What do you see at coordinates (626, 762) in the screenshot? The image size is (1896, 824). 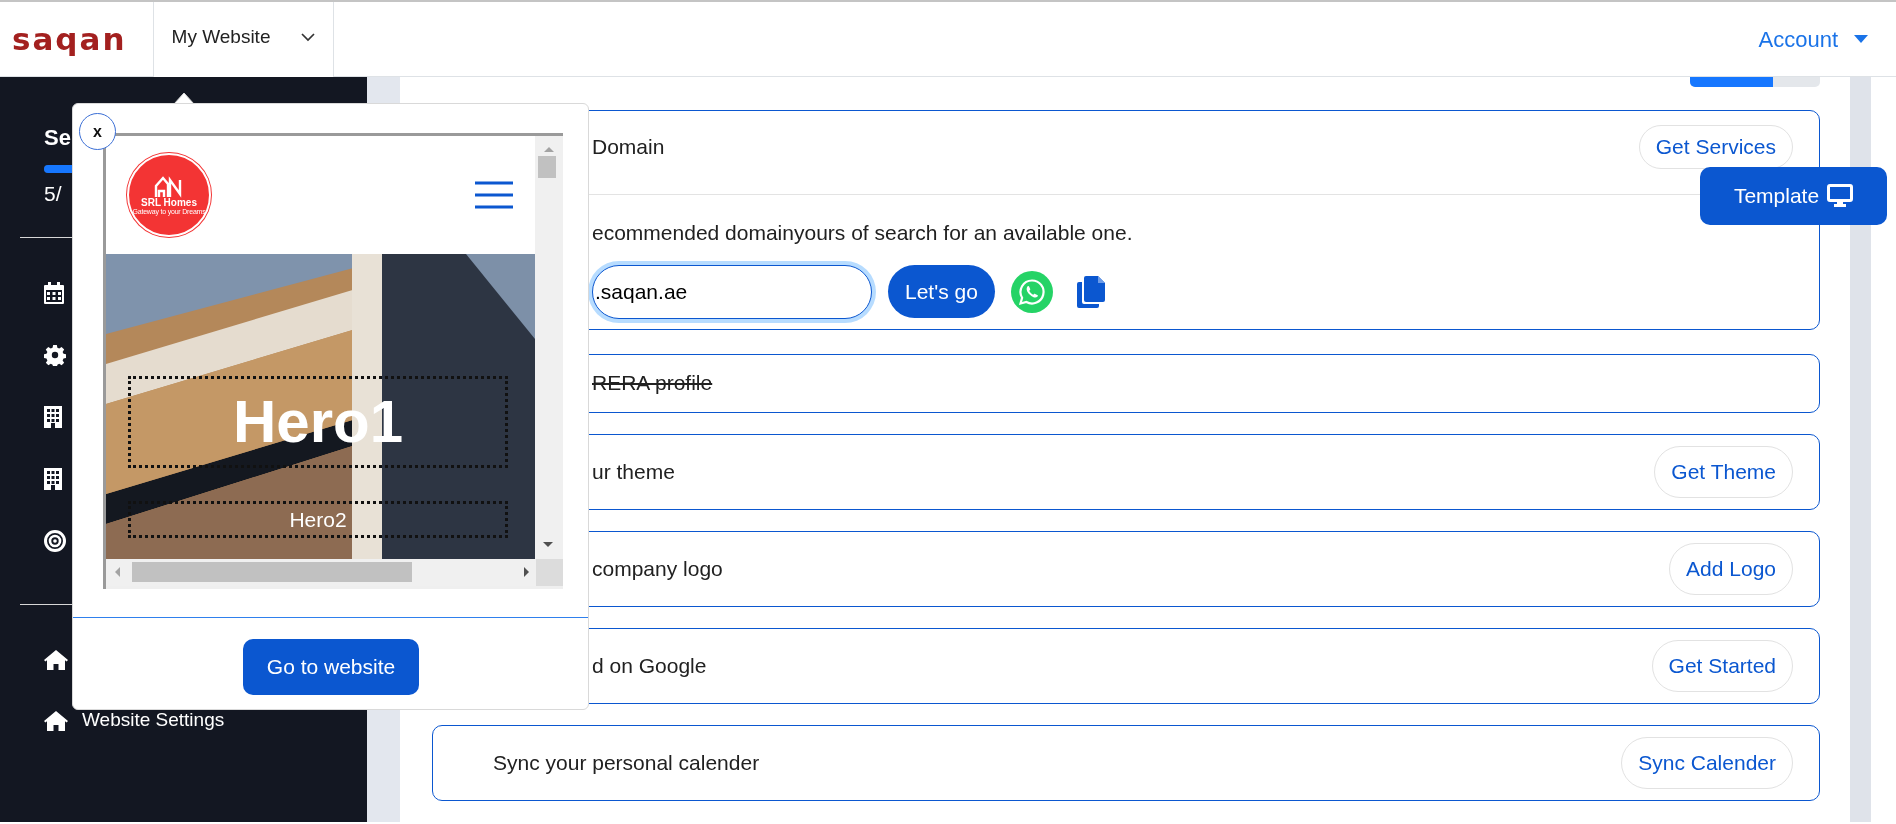 I see `task-text: Sync your personal calender` at bounding box center [626, 762].